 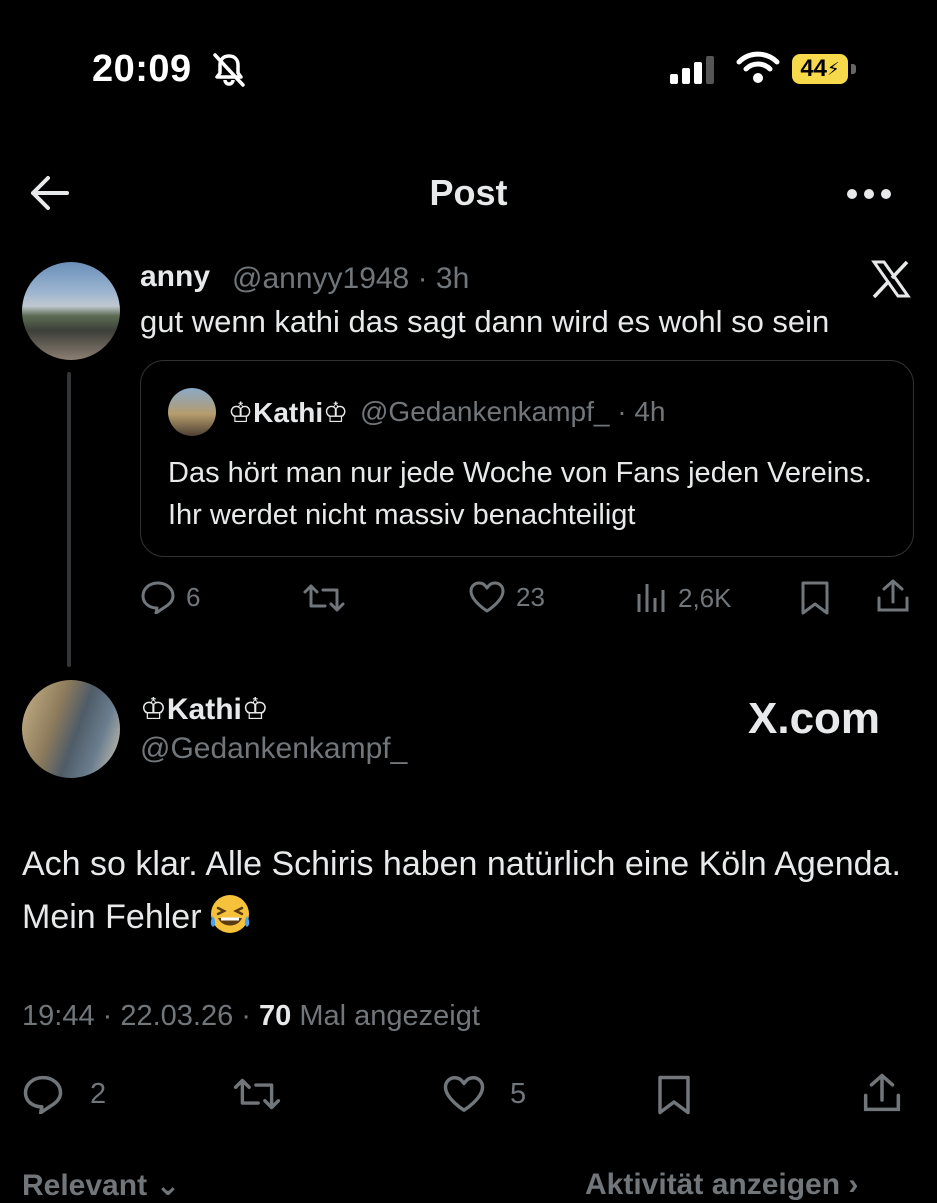 What do you see at coordinates (275, 1016) in the screenshot?
I see `views-count: 70` at bounding box center [275, 1016].